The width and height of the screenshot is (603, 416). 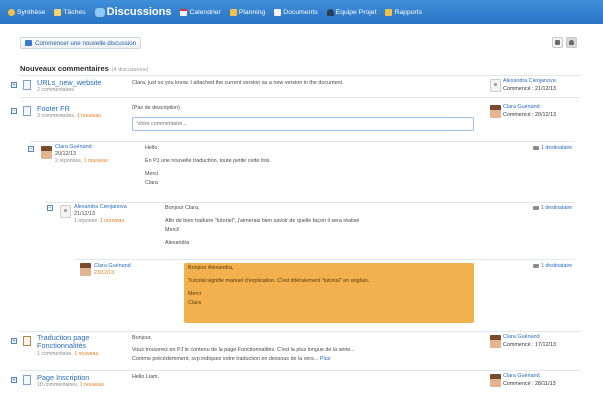 I want to click on nav-discussions-label: Discussions, so click(x=139, y=12).